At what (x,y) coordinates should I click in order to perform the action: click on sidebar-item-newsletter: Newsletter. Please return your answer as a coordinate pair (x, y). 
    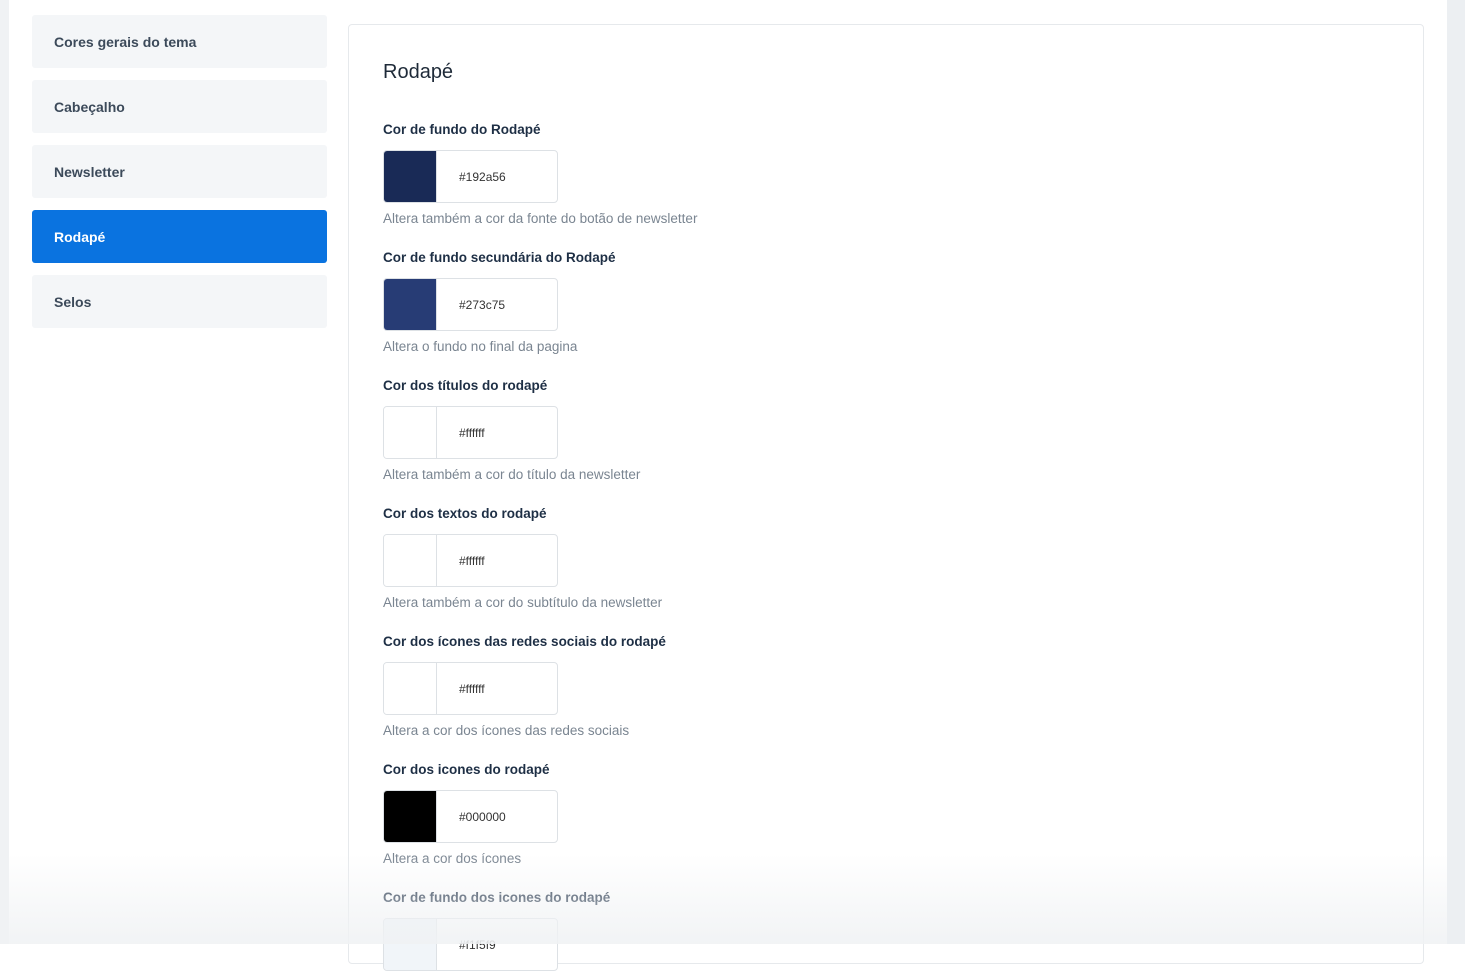
    Looking at the image, I should click on (179, 171).